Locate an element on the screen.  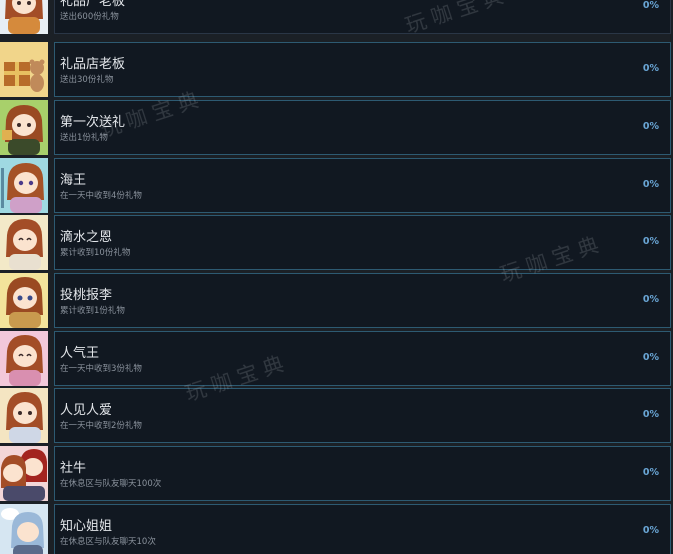
achievement-description: 在一天中收到2份礼物 is located at coordinates (101, 426).